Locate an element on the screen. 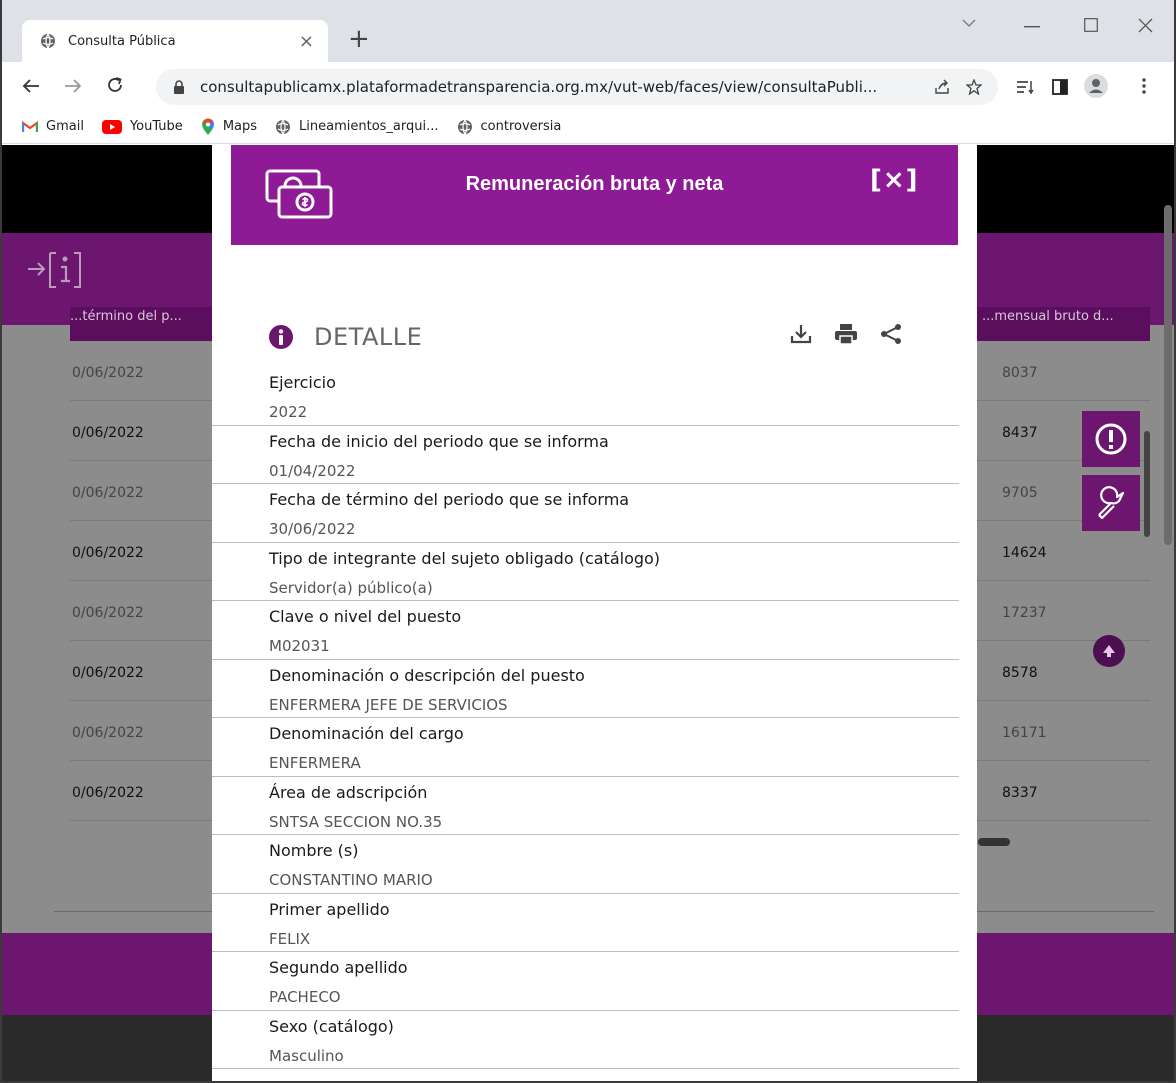  field-label: Denominación del cargo is located at coordinates (366, 733).